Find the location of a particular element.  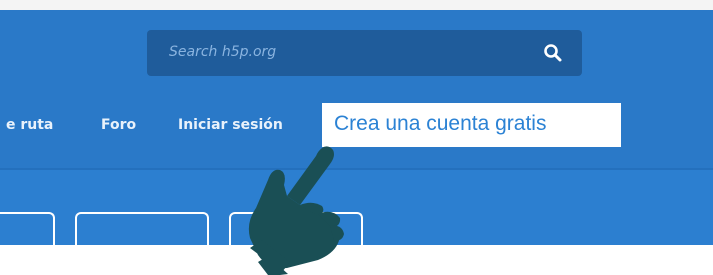

create-account-link: Crea una cuenta gratis is located at coordinates (471, 125).